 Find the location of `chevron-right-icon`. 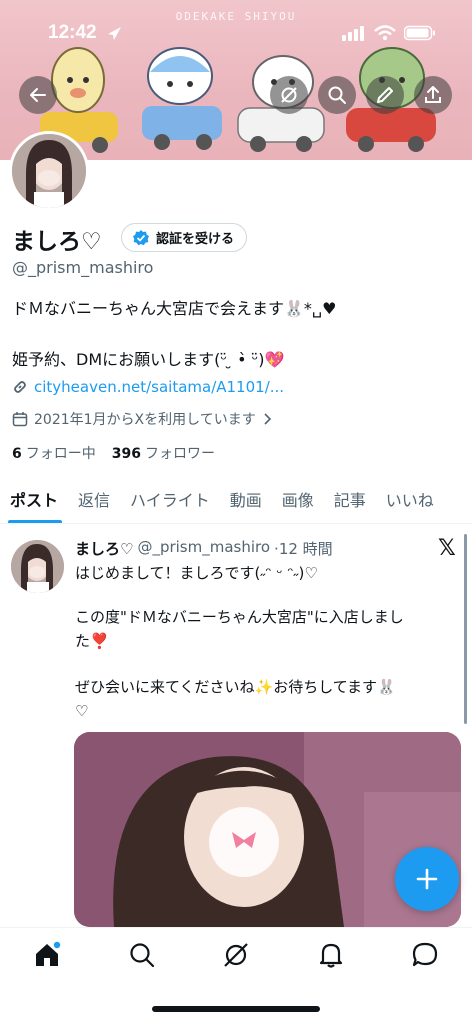

chevron-right-icon is located at coordinates (267, 419).